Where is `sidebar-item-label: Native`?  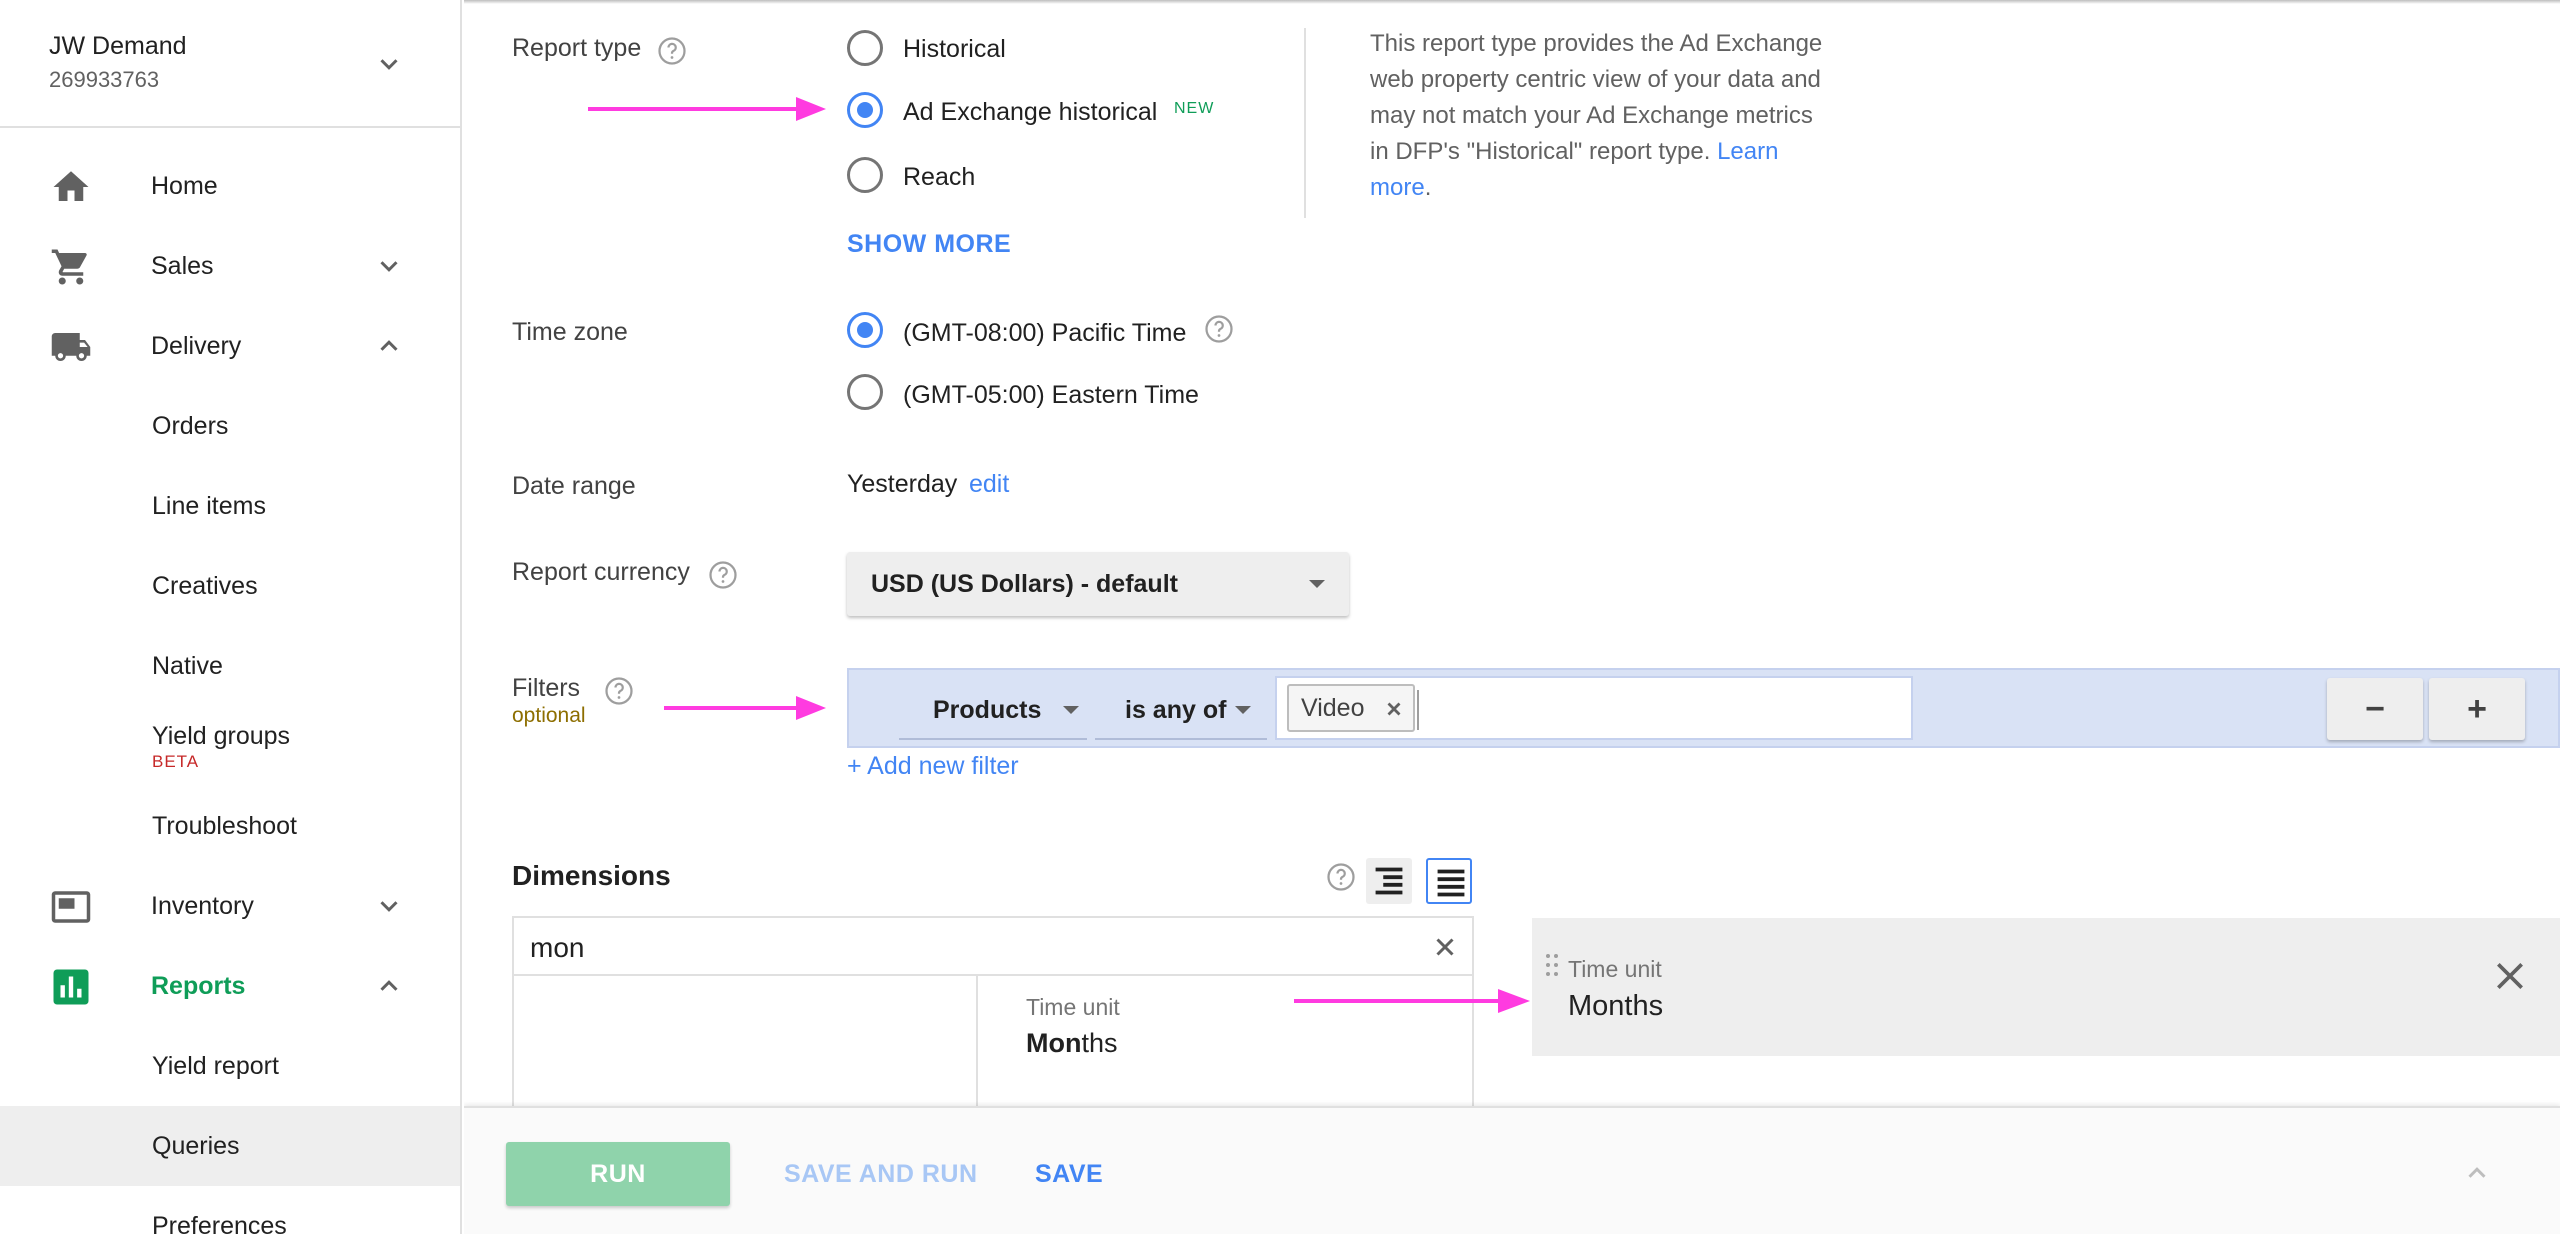 sidebar-item-label: Native is located at coordinates (187, 666).